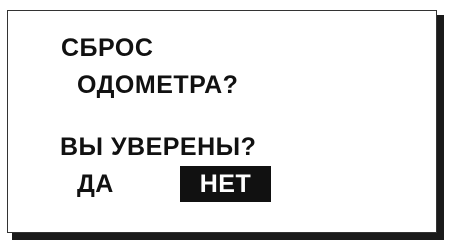 The image size is (450, 246). I want to click on yes-option: ДА, so click(95, 184).